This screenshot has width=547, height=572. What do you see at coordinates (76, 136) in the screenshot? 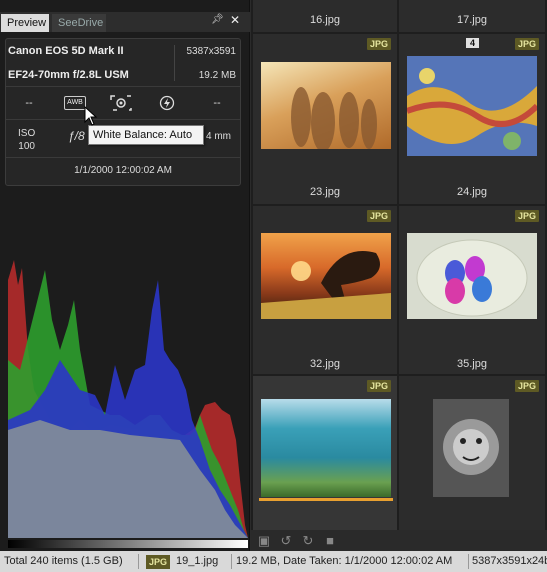
I see `aperture-value: ƒ/8` at bounding box center [76, 136].